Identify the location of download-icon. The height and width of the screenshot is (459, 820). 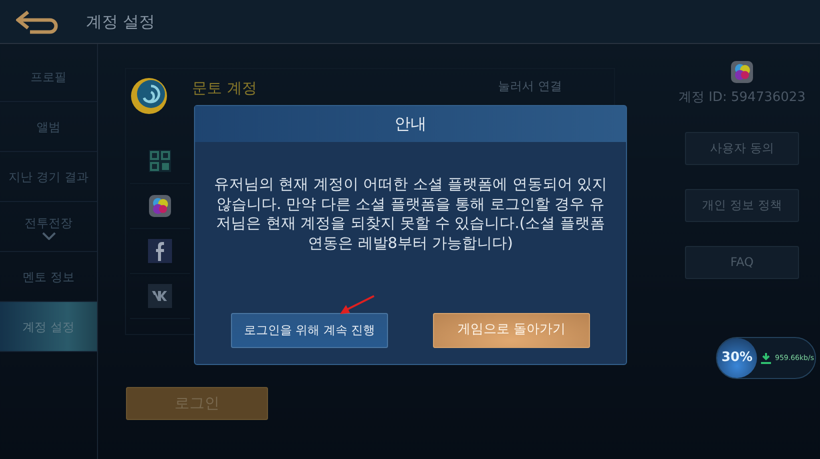
(766, 358).